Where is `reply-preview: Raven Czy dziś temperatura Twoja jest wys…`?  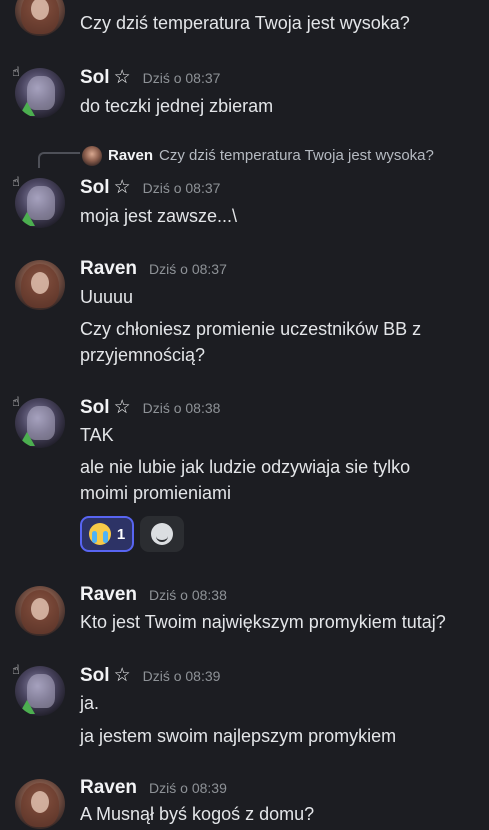
reply-preview: Raven Czy dziś temperatura Twoja jest wys… is located at coordinates (258, 156).